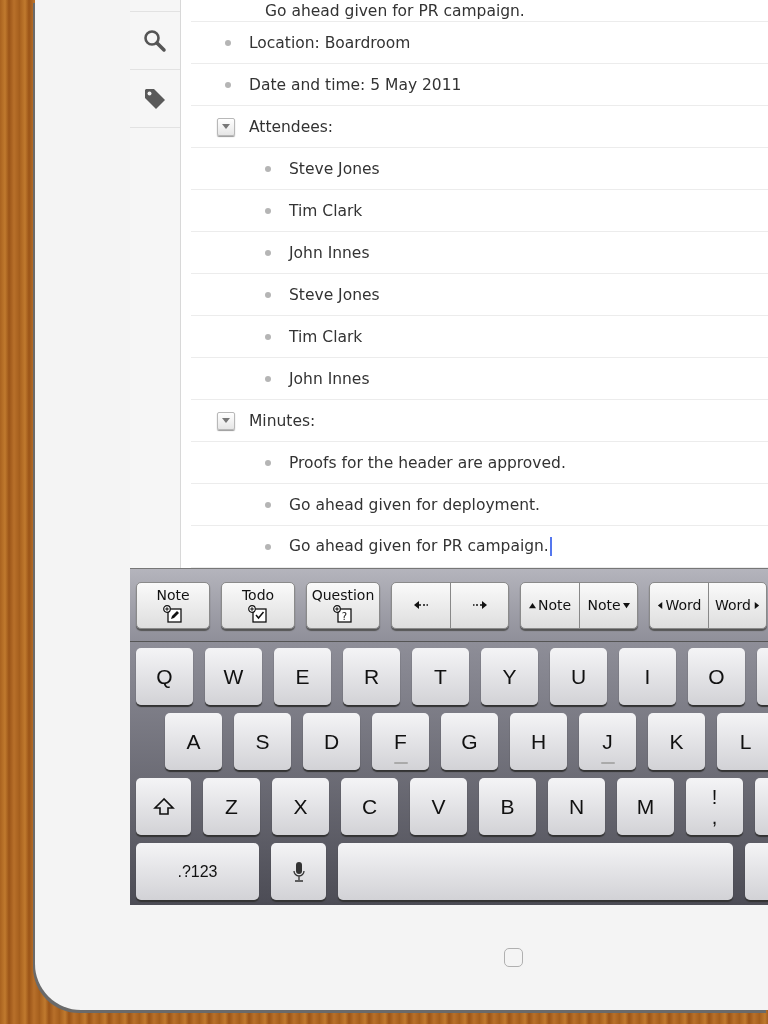  What do you see at coordinates (291, 126) in the screenshot?
I see `outline-item: Attendees:` at bounding box center [291, 126].